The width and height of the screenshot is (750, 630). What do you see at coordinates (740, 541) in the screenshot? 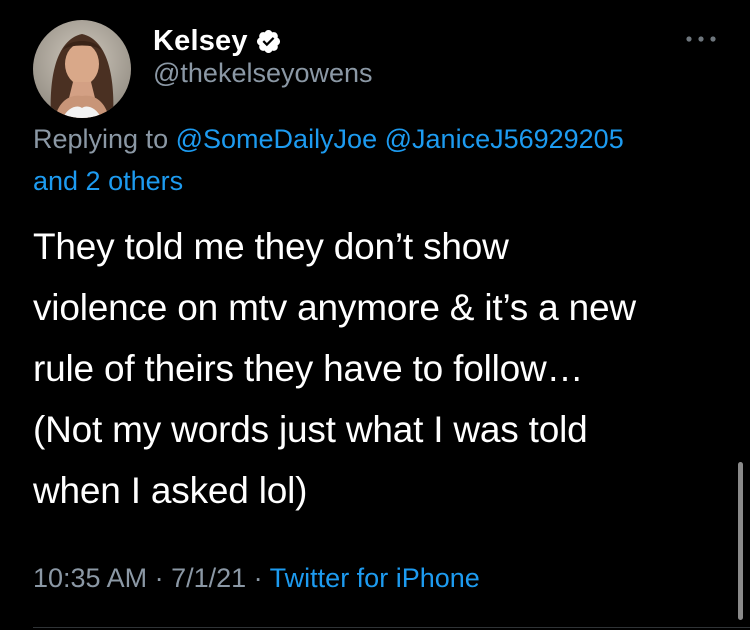
I see `scrollbar` at bounding box center [740, 541].